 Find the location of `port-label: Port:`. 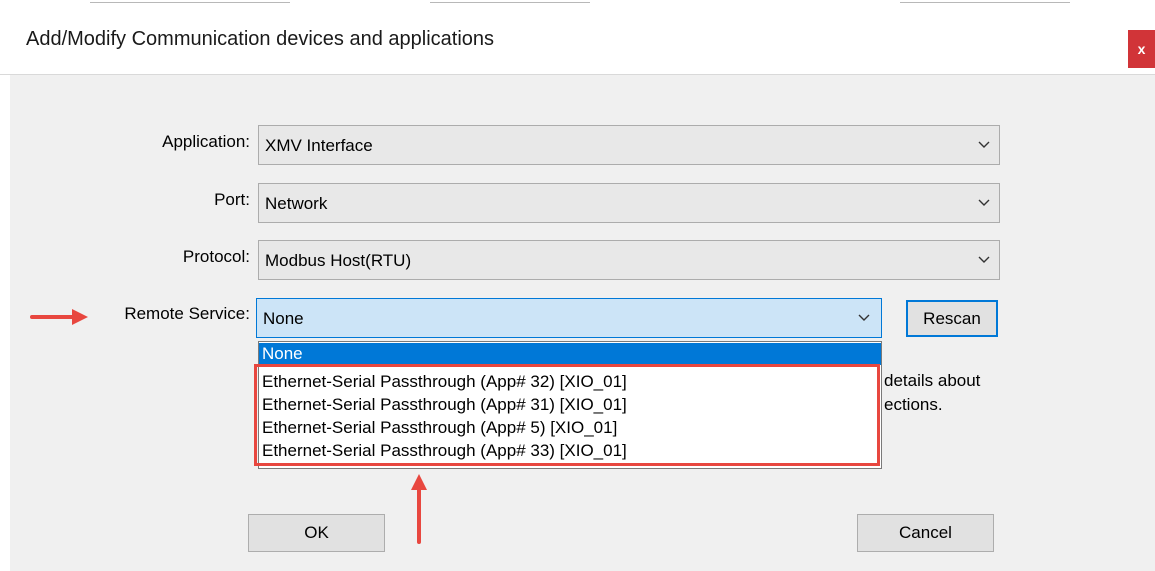

port-label: Port: is located at coordinates (232, 199).